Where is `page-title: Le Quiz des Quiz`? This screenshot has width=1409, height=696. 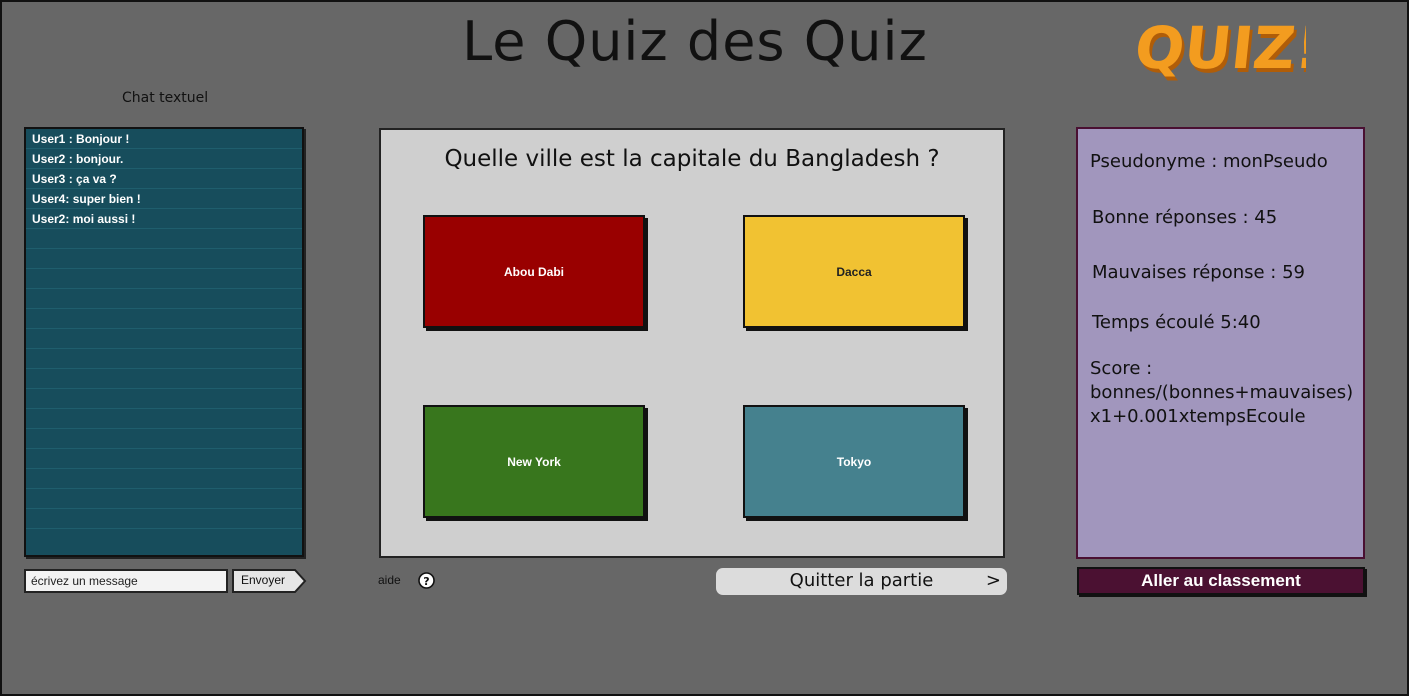
page-title: Le Quiz des Quiz is located at coordinates (695, 41).